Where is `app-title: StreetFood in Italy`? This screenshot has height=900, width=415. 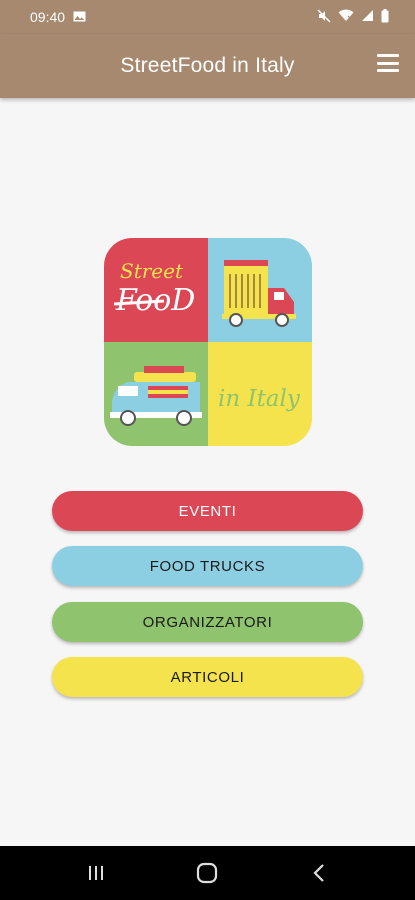 app-title: StreetFood in Italy is located at coordinates (207, 65).